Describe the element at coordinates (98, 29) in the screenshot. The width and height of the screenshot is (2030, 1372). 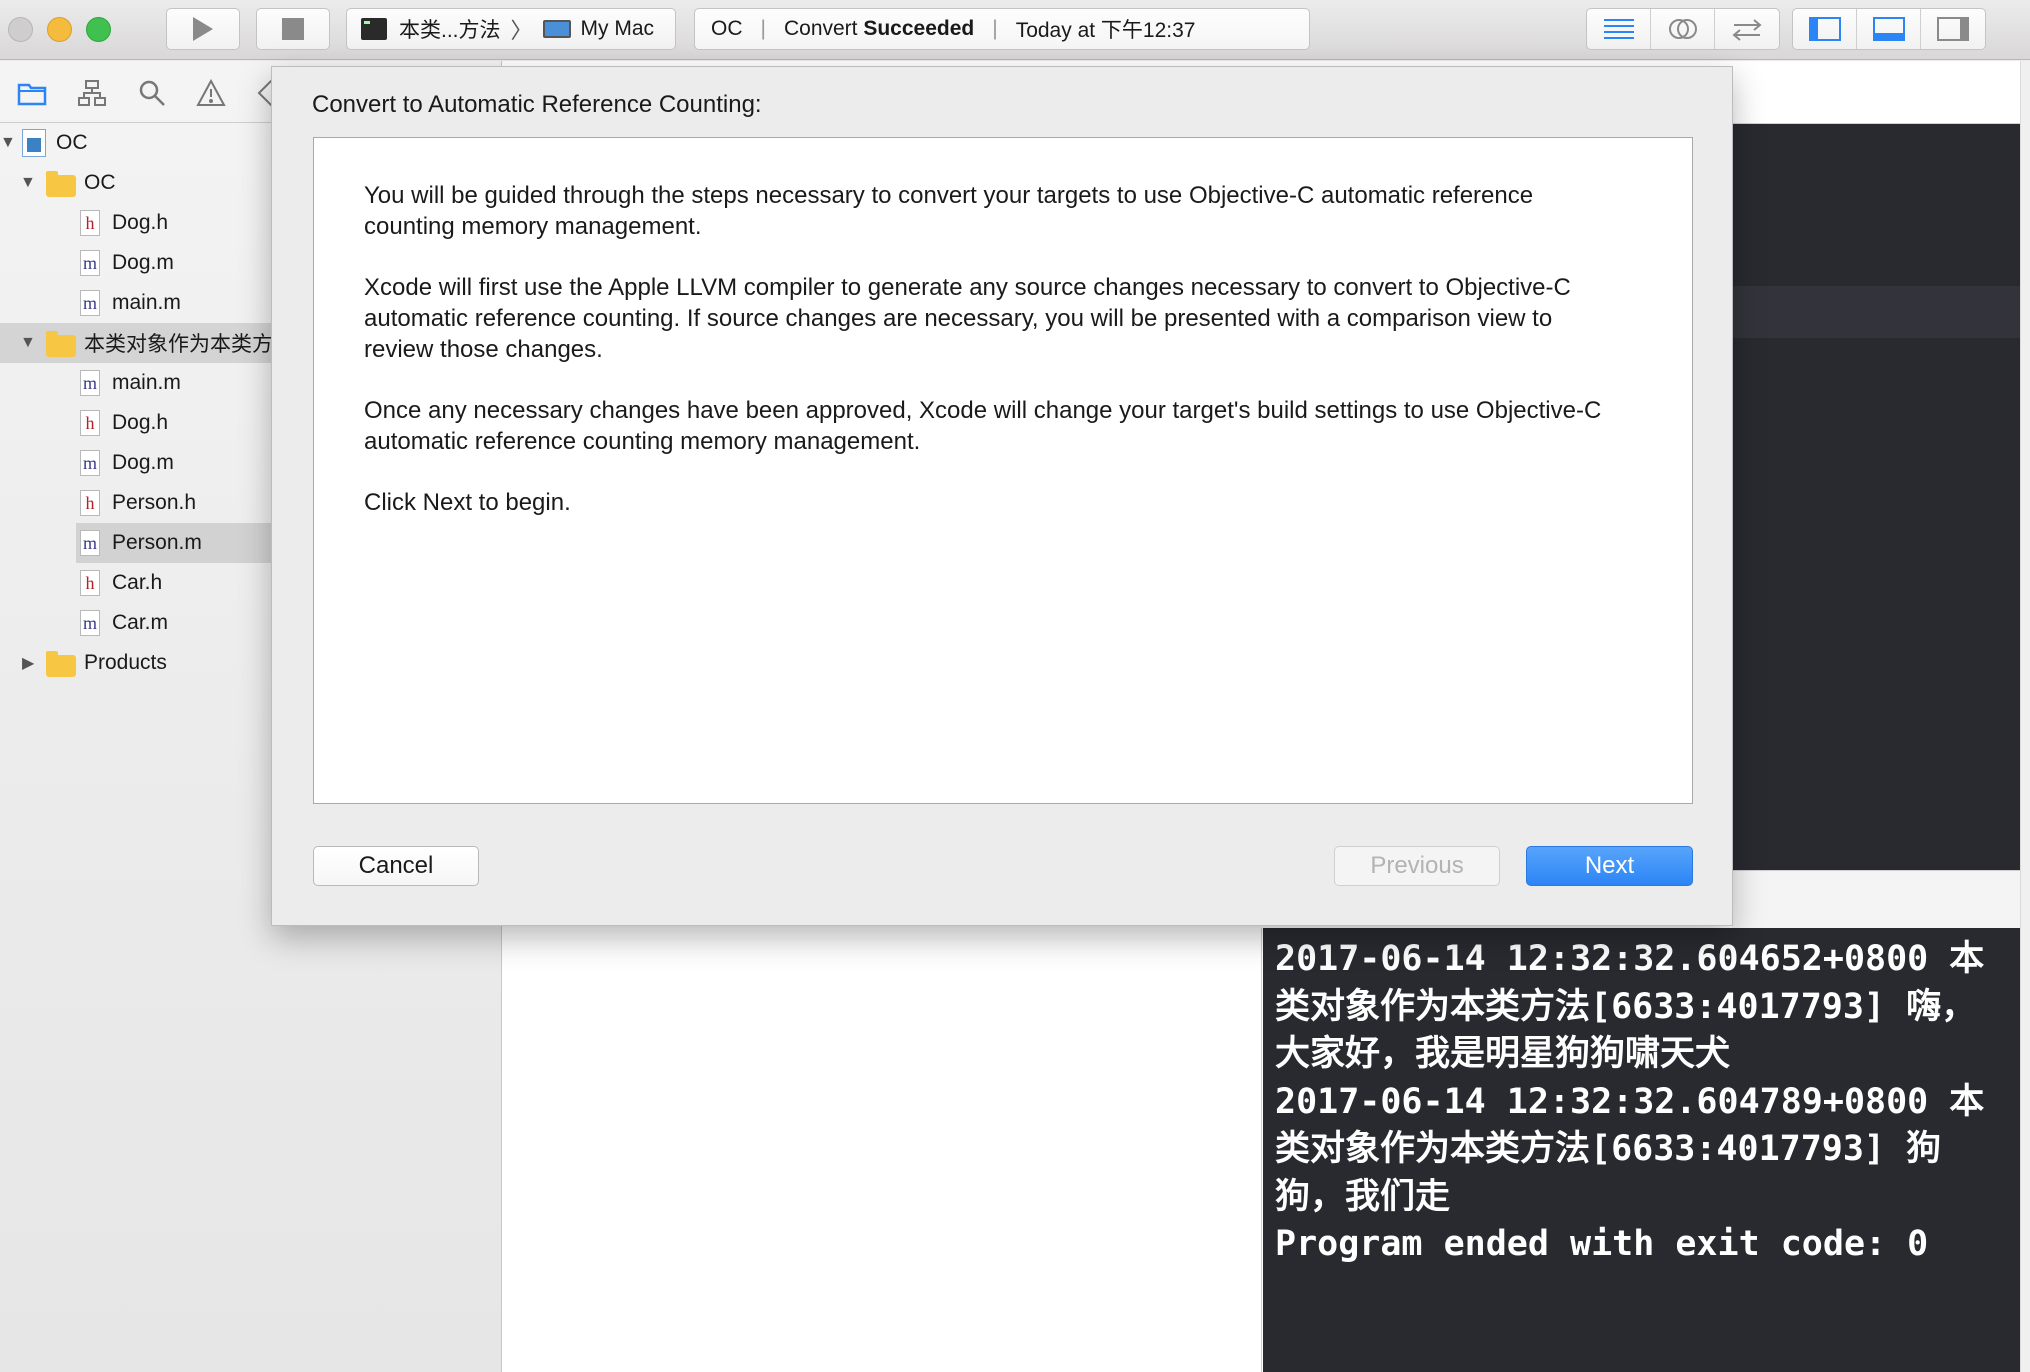
I see `window-zoom-button` at that location.